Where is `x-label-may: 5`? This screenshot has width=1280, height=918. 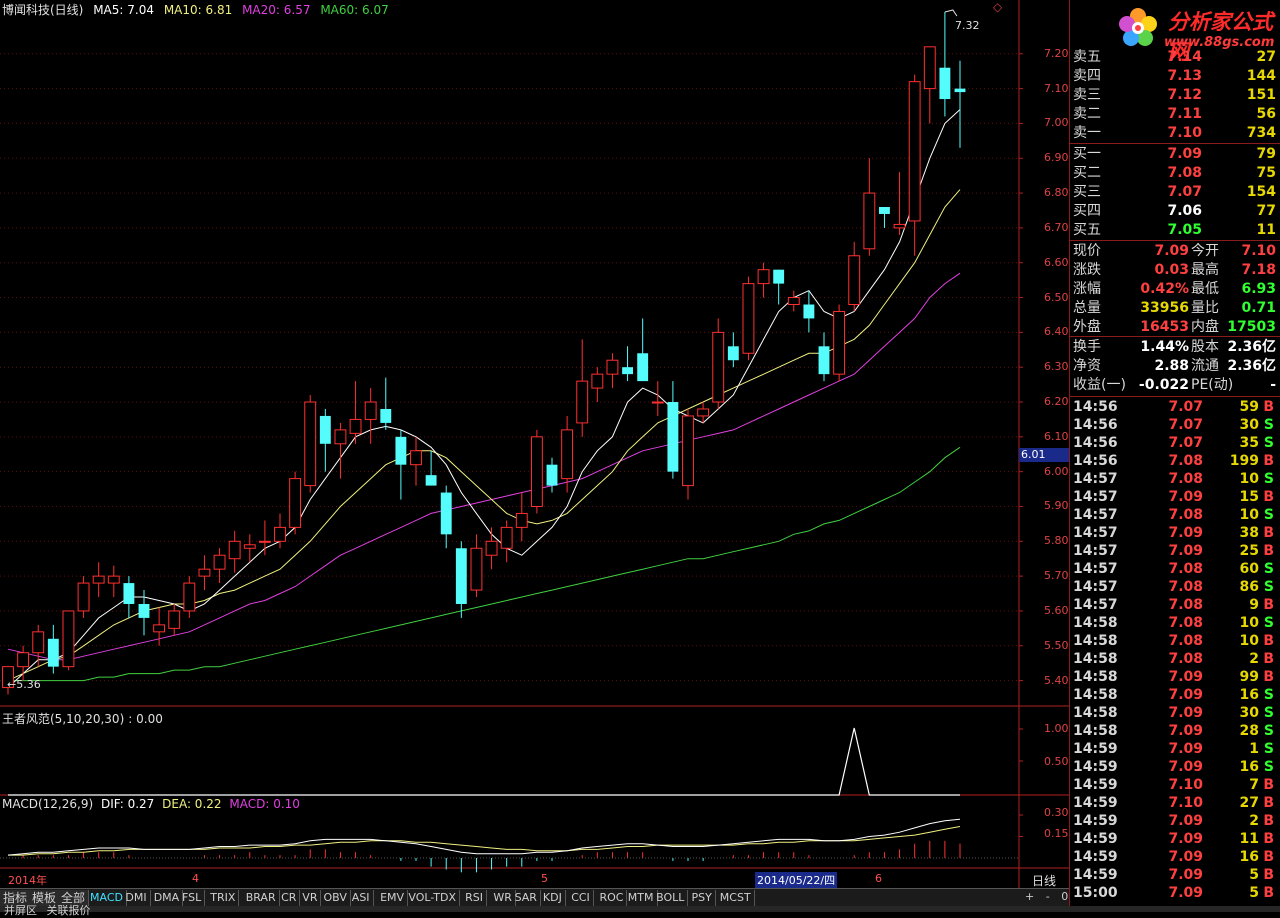 x-label-may: 5 is located at coordinates (544, 878).